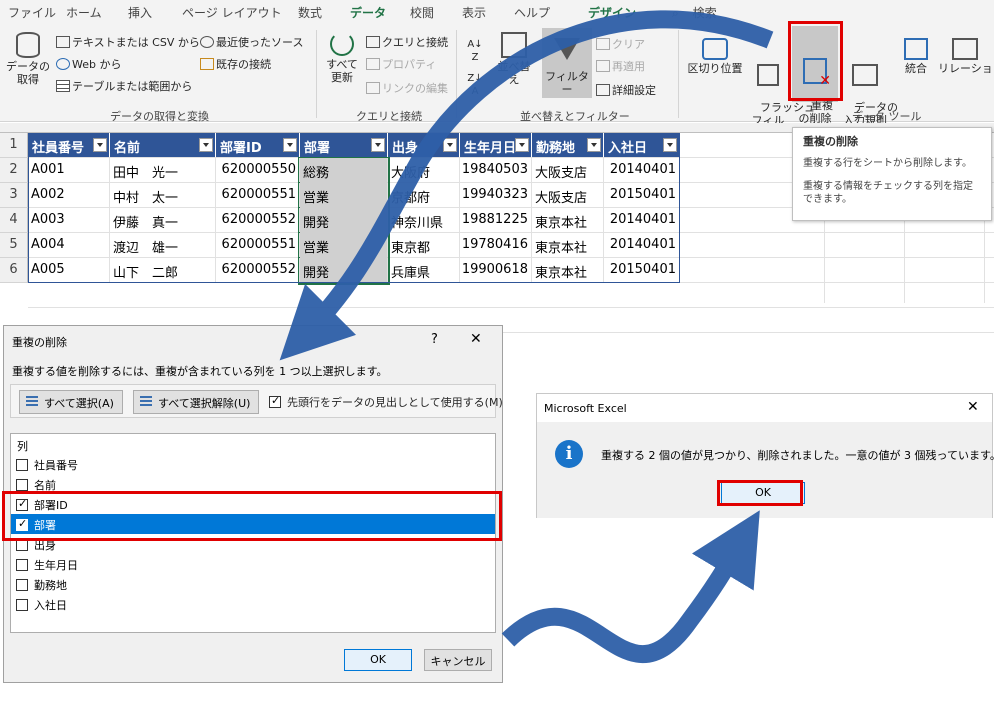 This screenshot has height=712, width=994. Describe the element at coordinates (253, 564) in the screenshot. I see `column-list-item: 生年月日` at that location.